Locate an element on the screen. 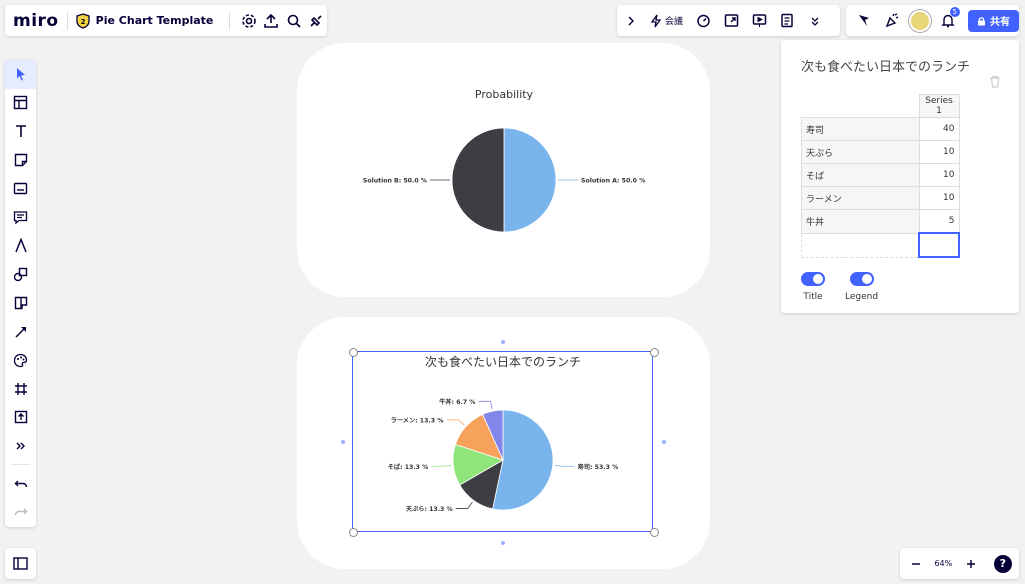 This screenshot has height=584, width=1025. bell-icon: 5 is located at coordinates (948, 20).